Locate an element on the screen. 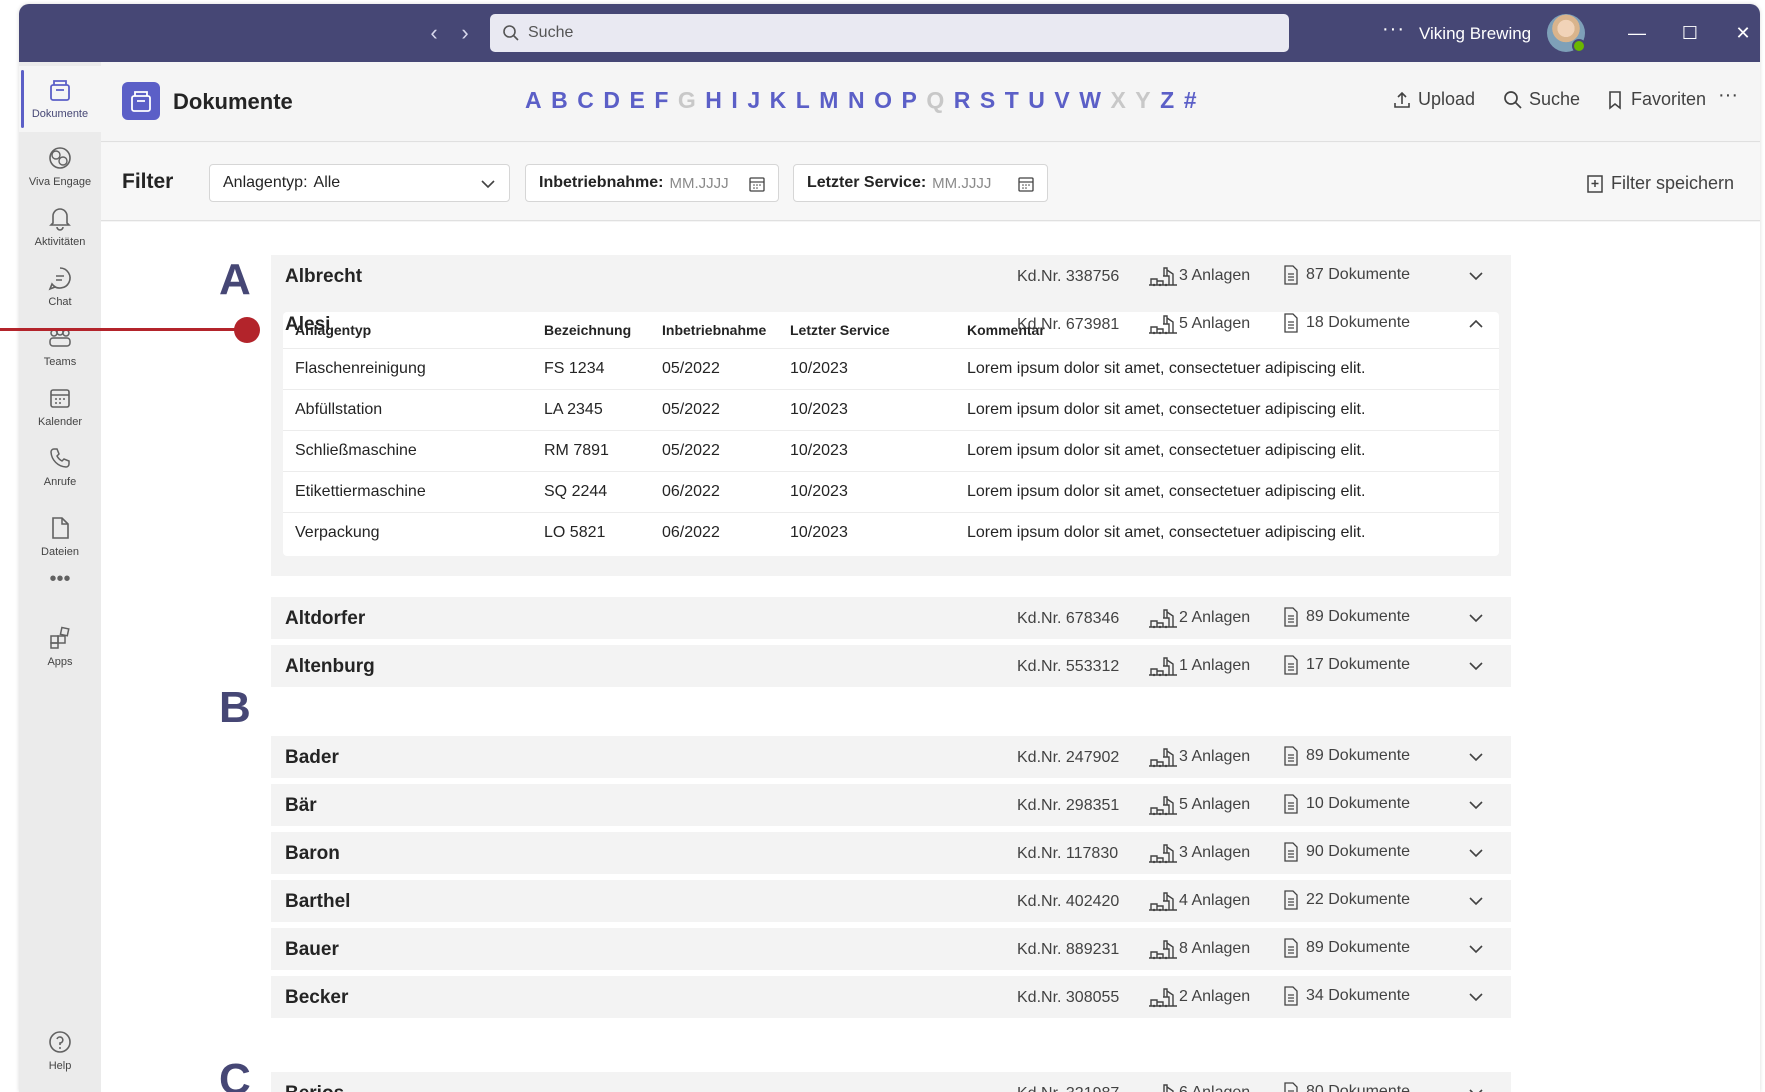 This screenshot has height=1092, width=1765. bookmark-icon is located at coordinates (1615, 100).